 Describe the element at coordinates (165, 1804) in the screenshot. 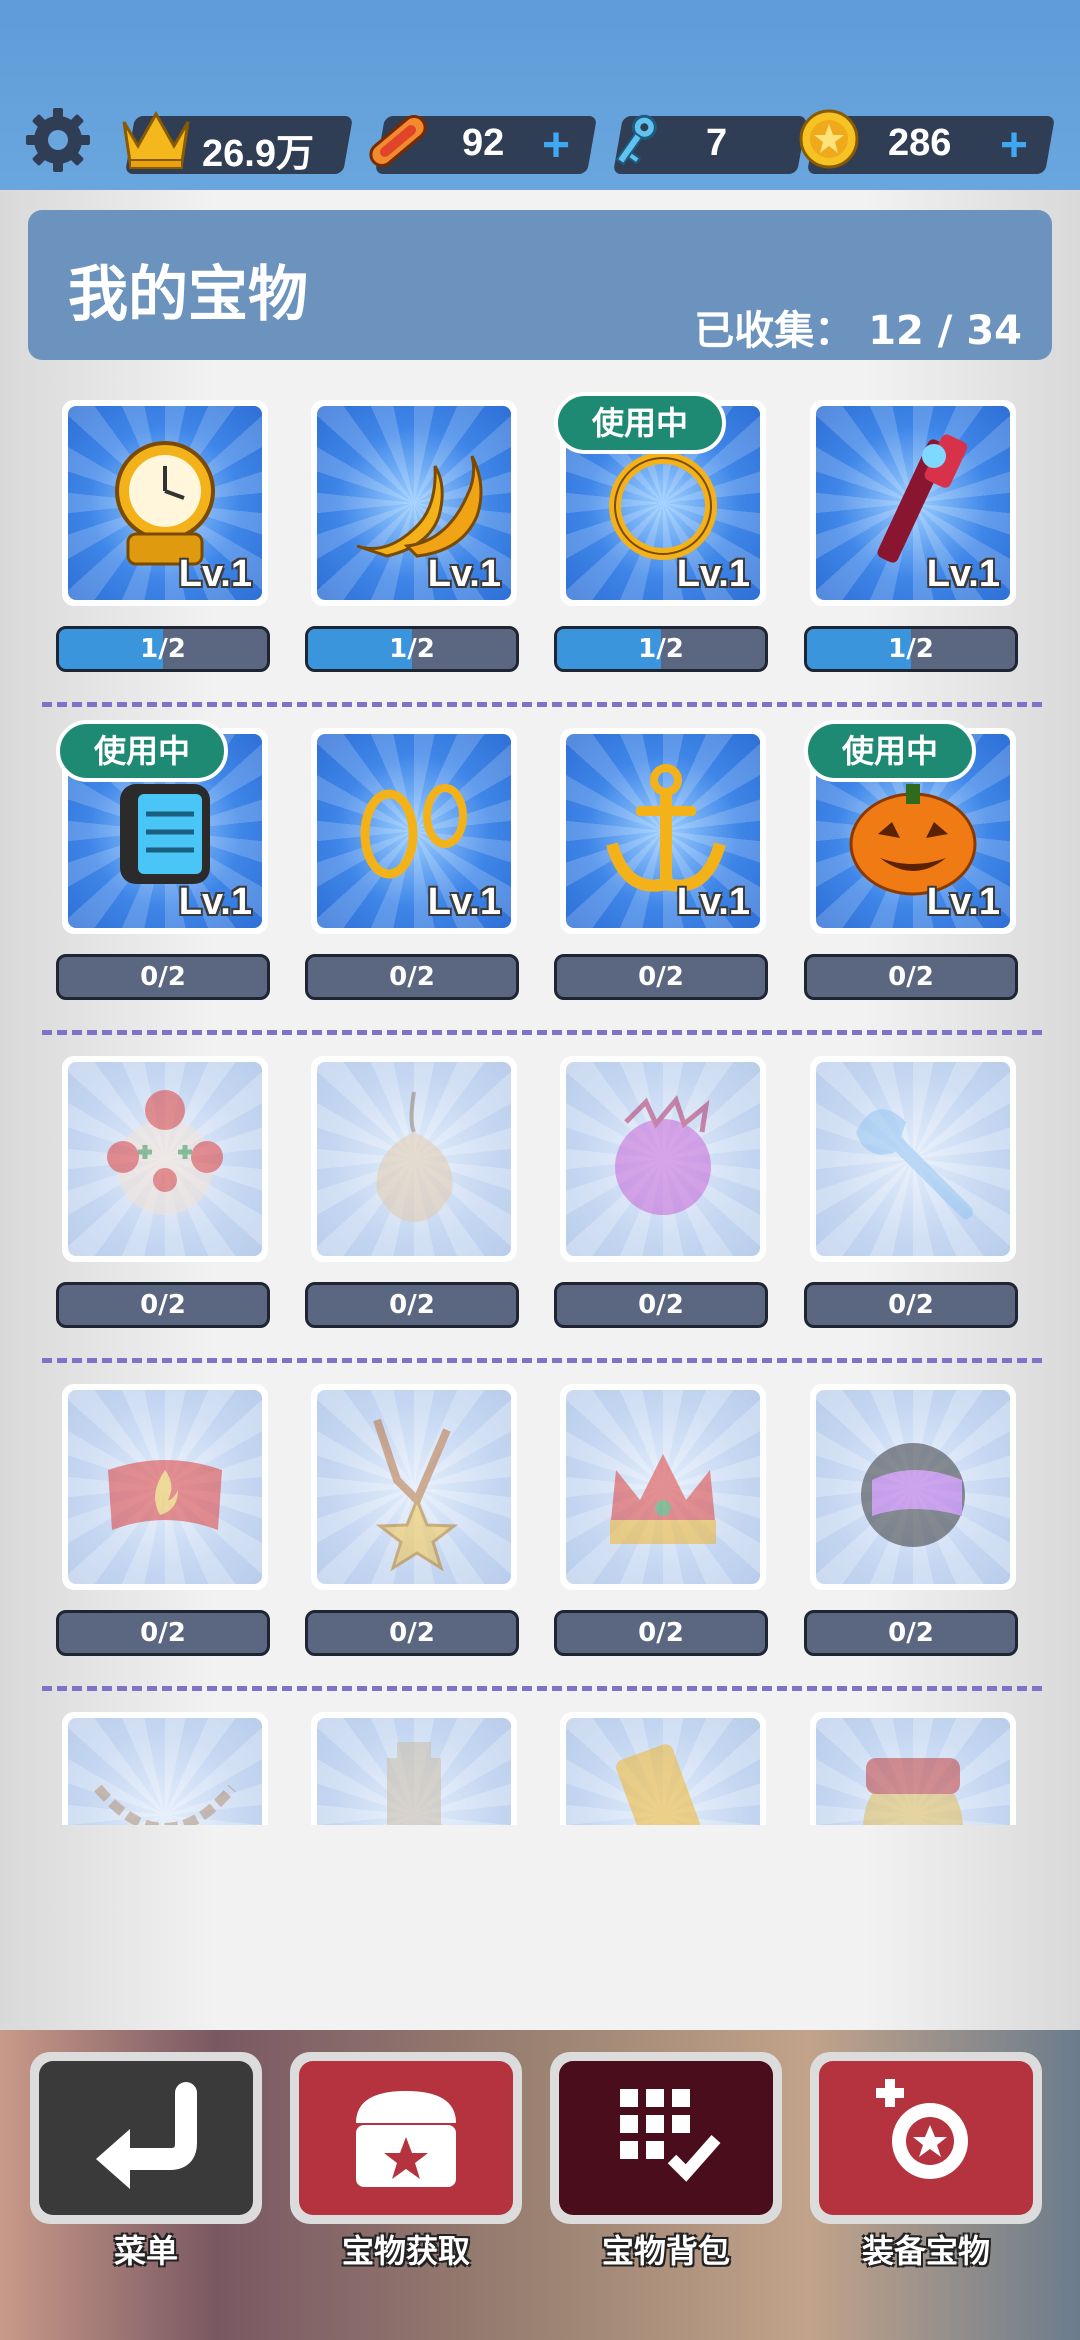

I see `chain-icon` at that location.